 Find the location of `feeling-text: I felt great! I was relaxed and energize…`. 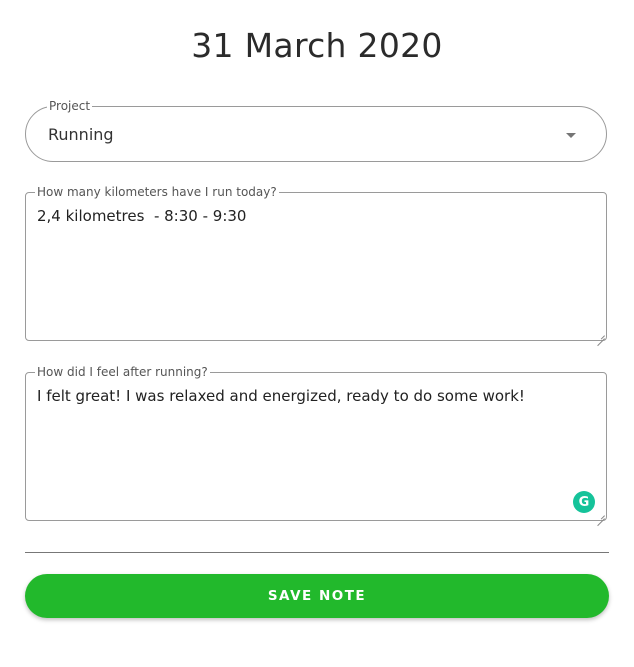

feeling-text: I felt great! I was relaxed and energize… is located at coordinates (281, 396).